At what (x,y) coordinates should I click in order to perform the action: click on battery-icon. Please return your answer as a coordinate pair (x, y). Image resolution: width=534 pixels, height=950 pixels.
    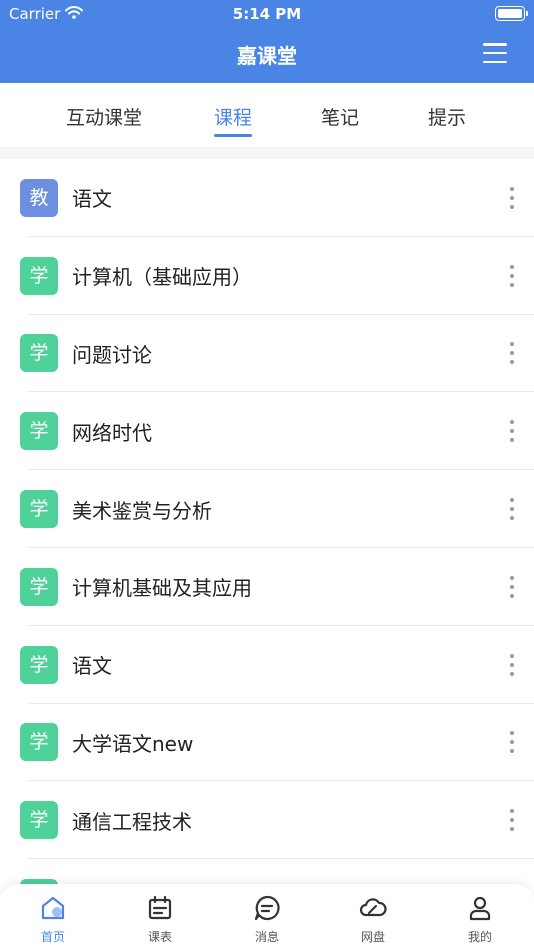
    Looking at the image, I should click on (511, 13).